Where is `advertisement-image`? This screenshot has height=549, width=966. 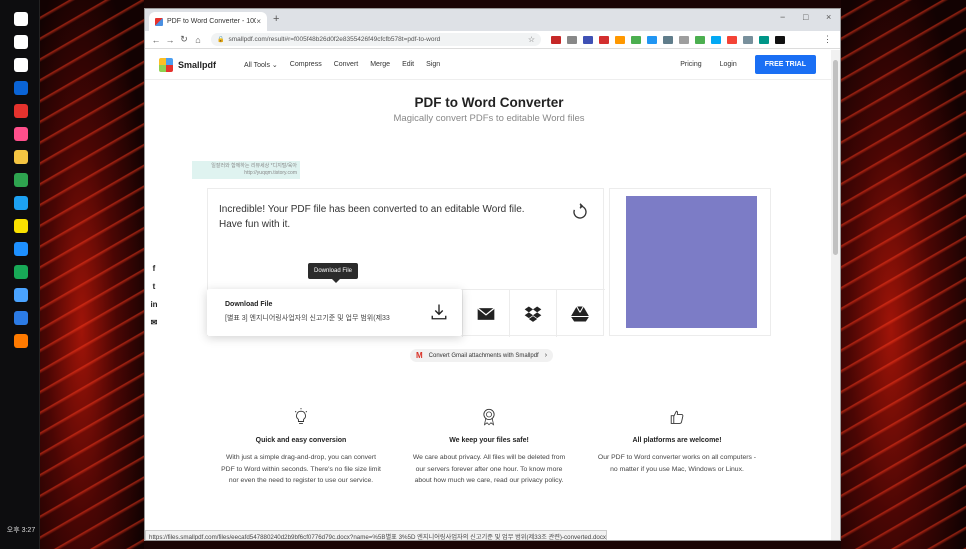 advertisement-image is located at coordinates (691, 262).